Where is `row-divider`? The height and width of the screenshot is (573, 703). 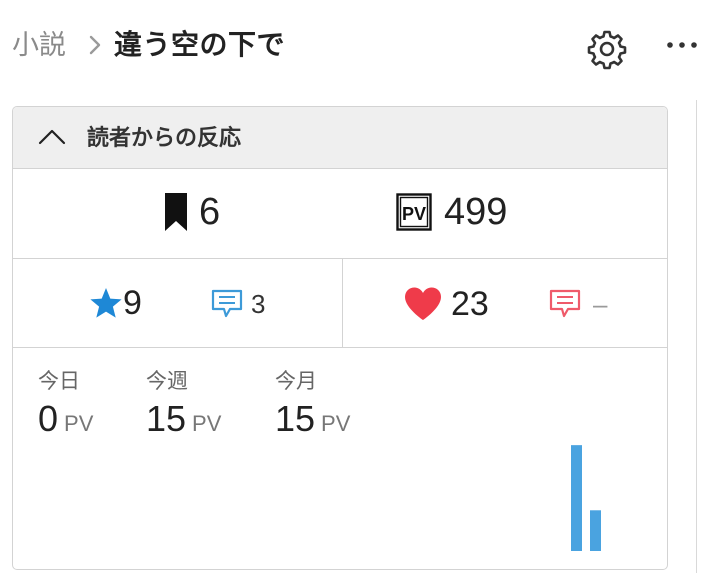
row-divider is located at coordinates (342, 303).